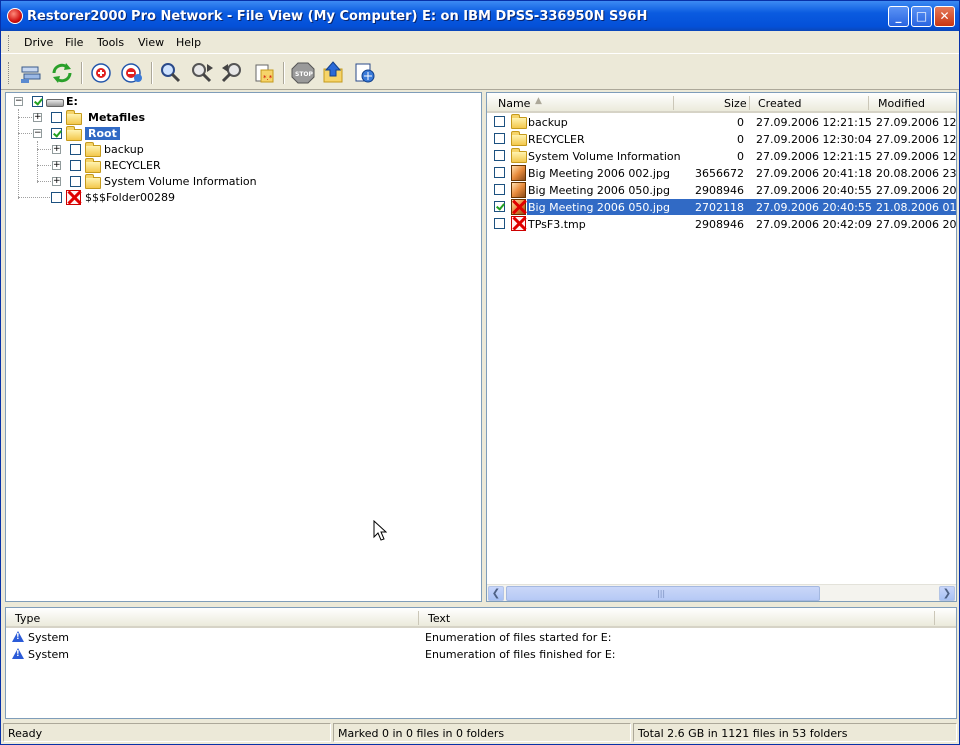 The width and height of the screenshot is (960, 745). I want to click on file-name: backup, so click(548, 122).